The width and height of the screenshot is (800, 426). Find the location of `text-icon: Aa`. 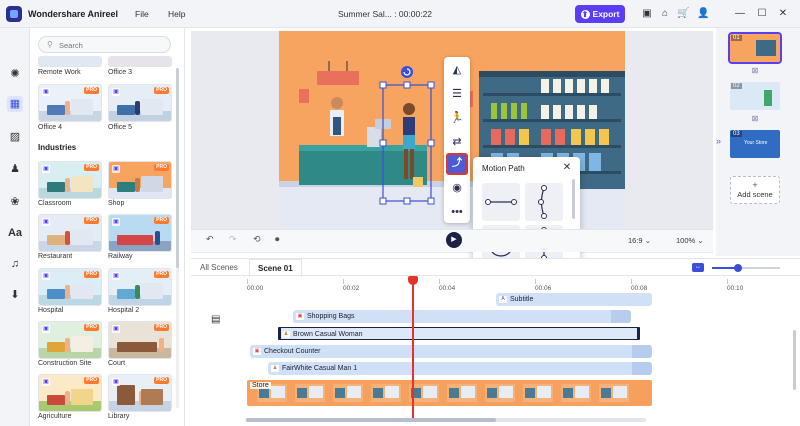

text-icon: Aa is located at coordinates (15, 233).